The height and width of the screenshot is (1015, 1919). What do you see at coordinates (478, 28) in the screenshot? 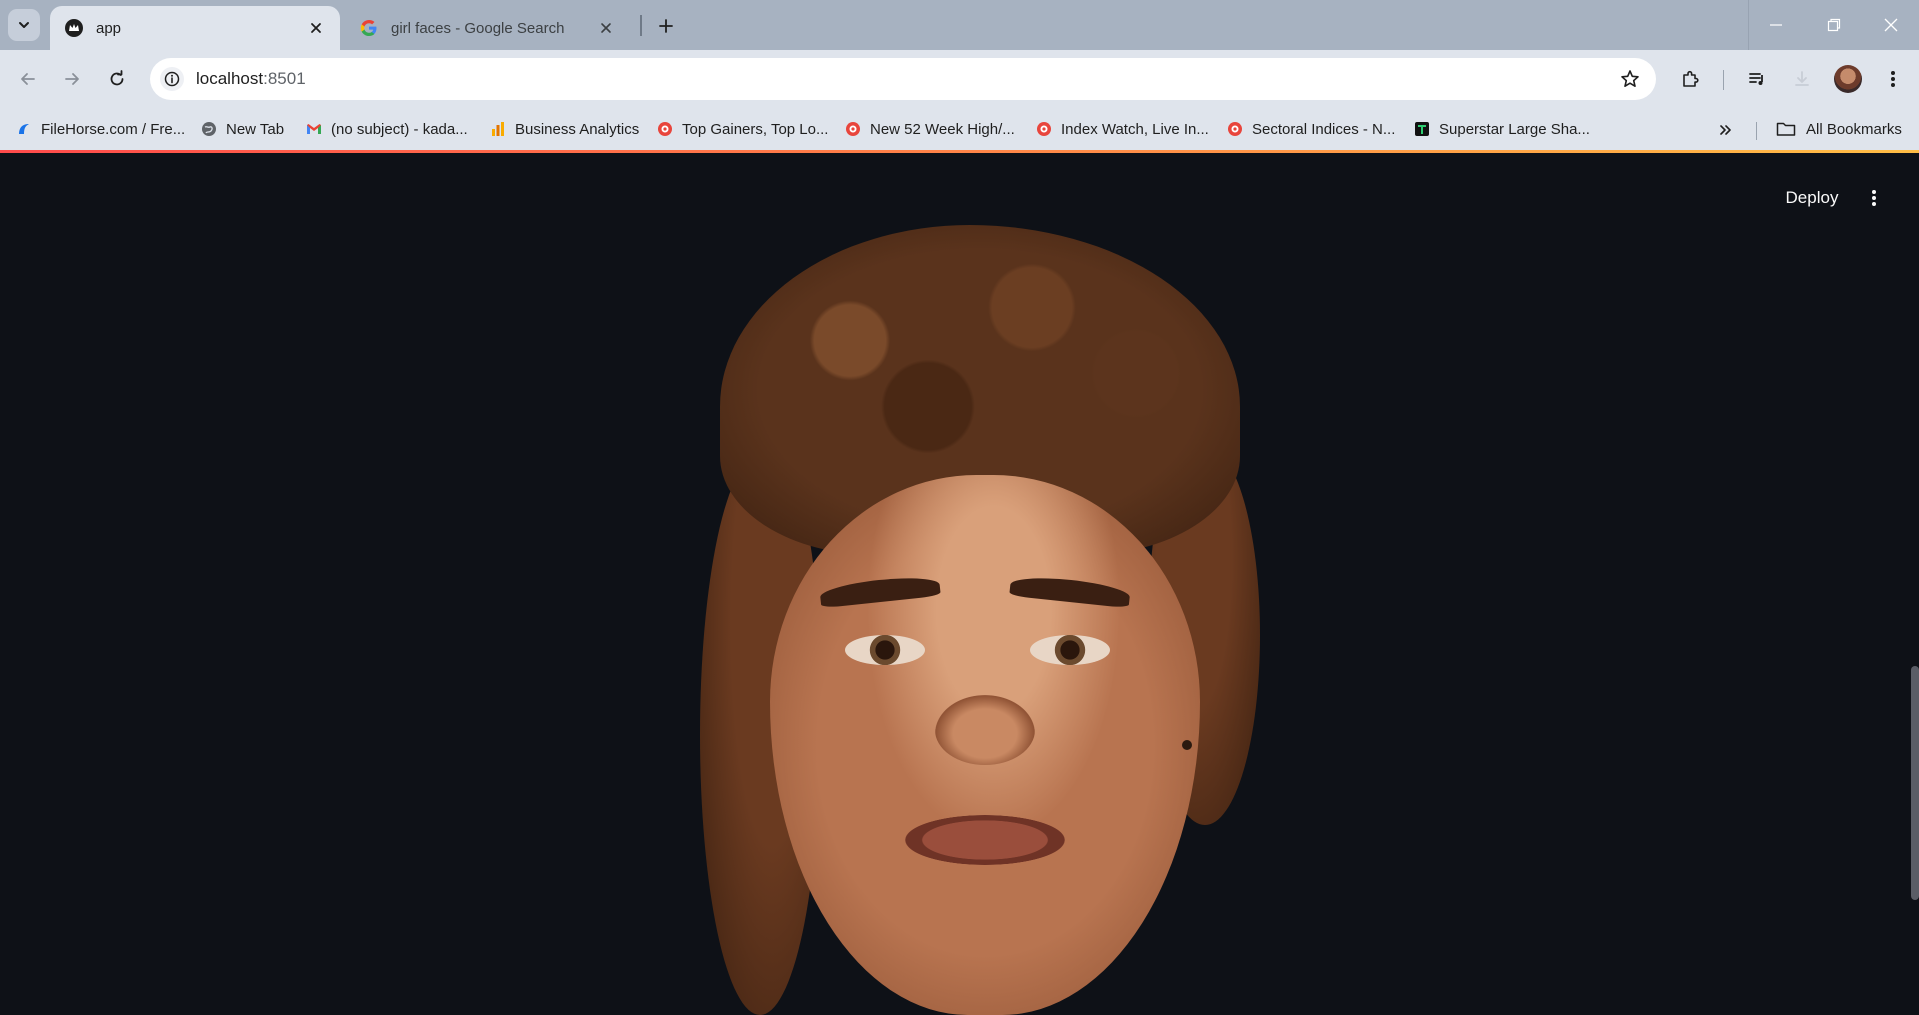
I see `tab-title: girl faces - Google Search` at bounding box center [478, 28].